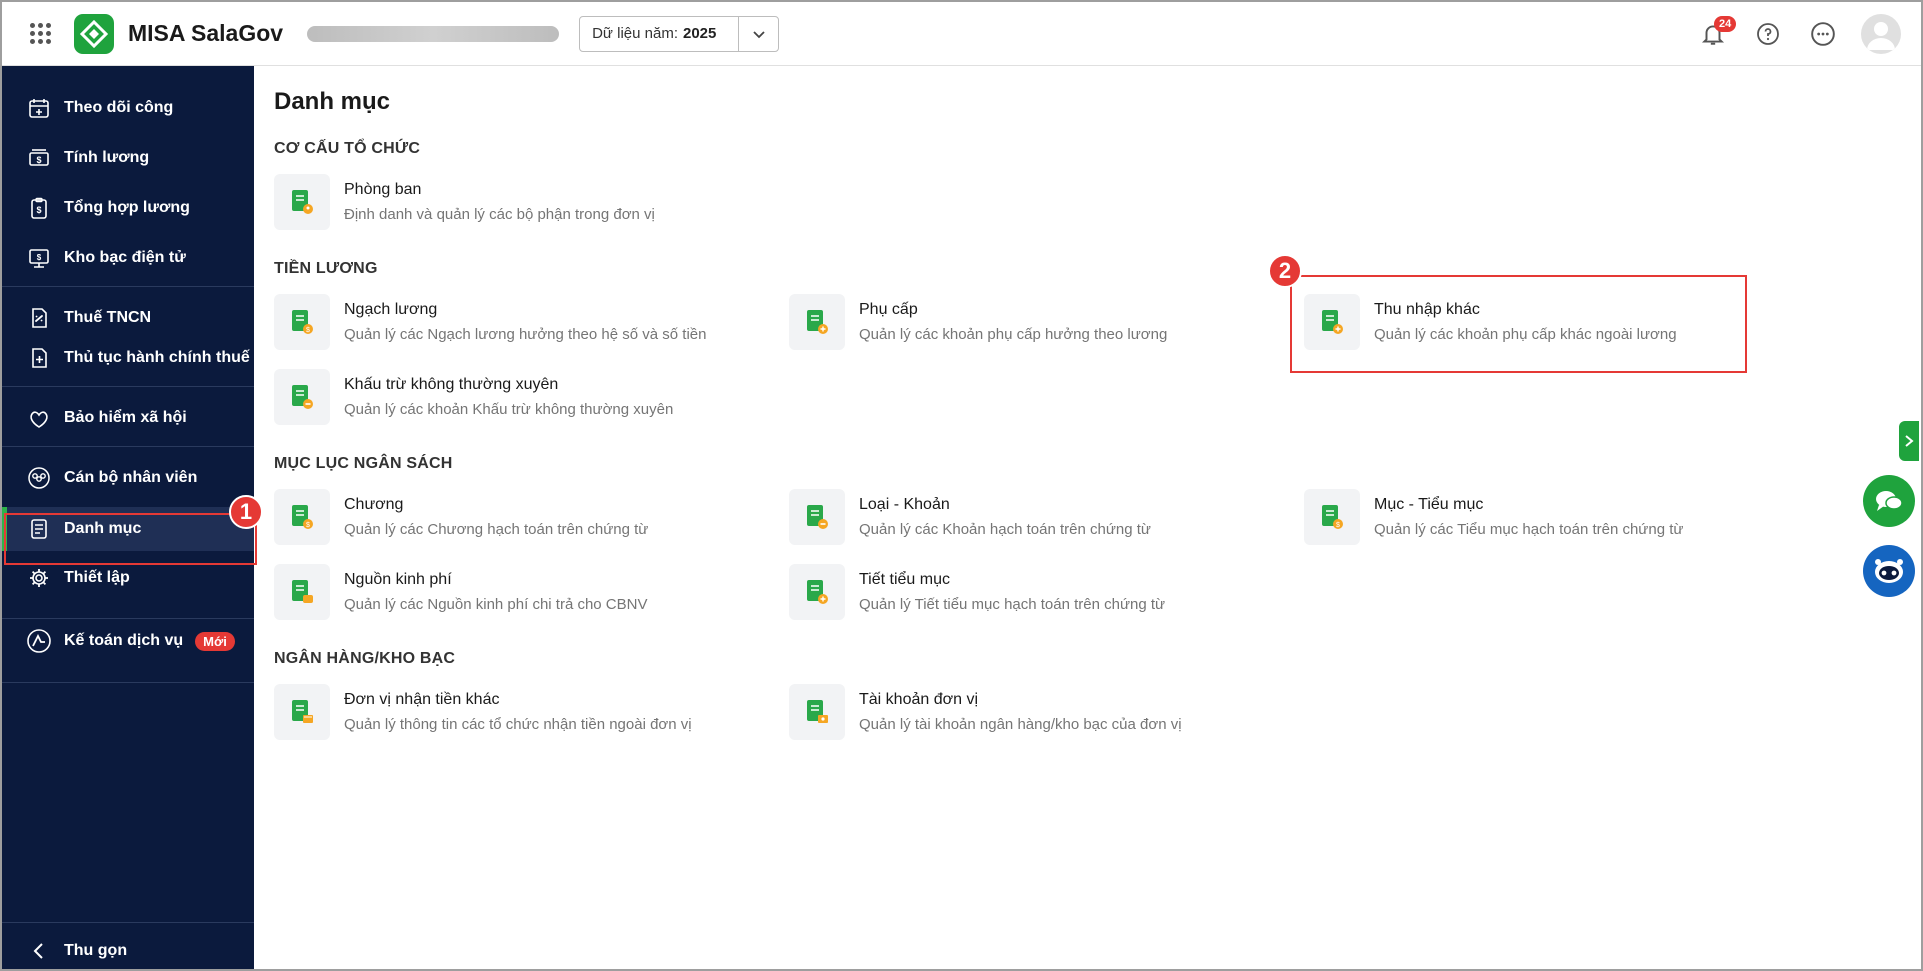 The height and width of the screenshot is (971, 1923). I want to click on chevron-right-icon, so click(1909, 441).